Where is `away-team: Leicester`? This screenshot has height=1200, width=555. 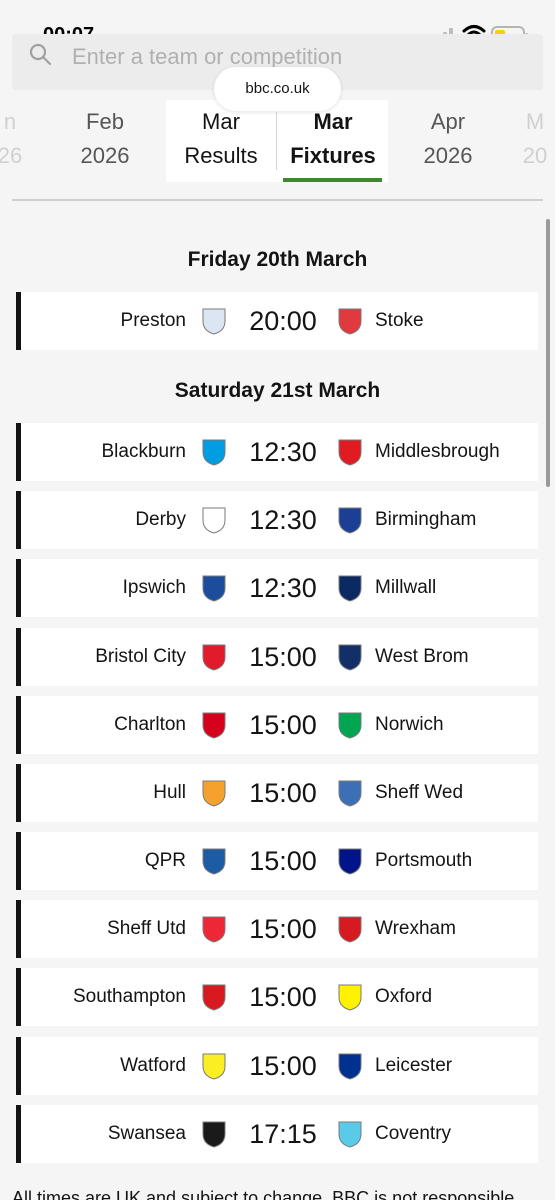 away-team: Leicester is located at coordinates (414, 1065).